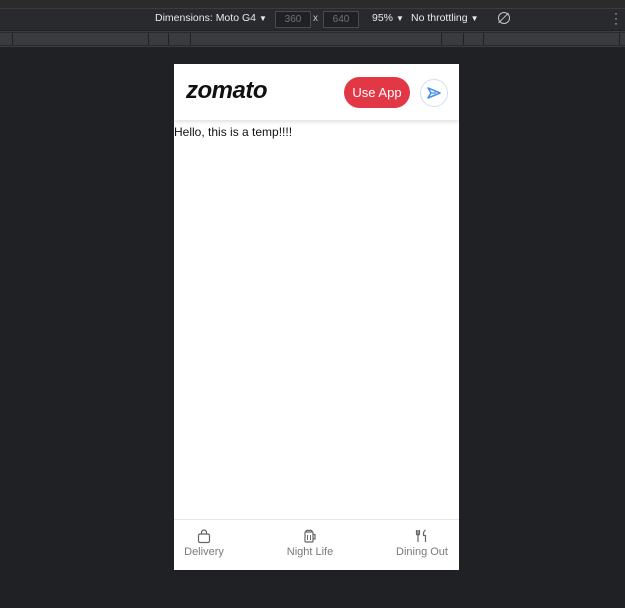 Image resolution: width=625 pixels, height=608 pixels. What do you see at coordinates (377, 92) in the screenshot?
I see `use-app-button: Use App` at bounding box center [377, 92].